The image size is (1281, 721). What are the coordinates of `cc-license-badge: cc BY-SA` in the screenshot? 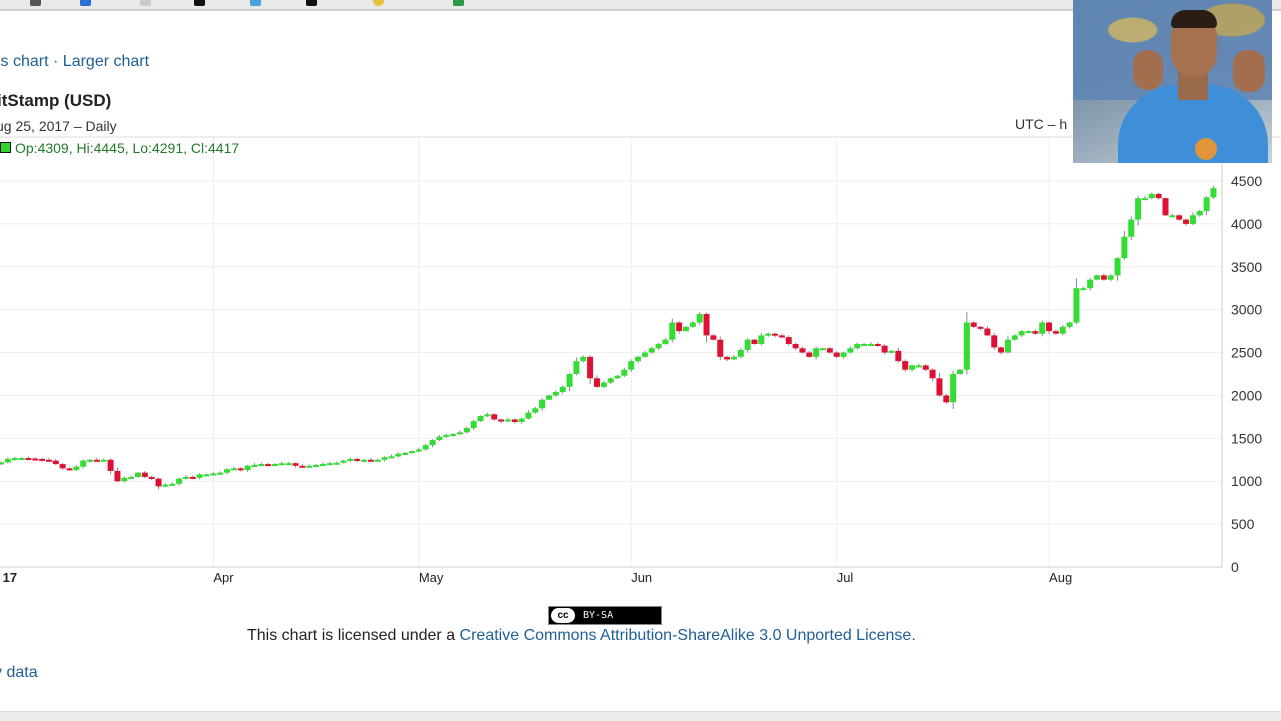 It's located at (605, 615).